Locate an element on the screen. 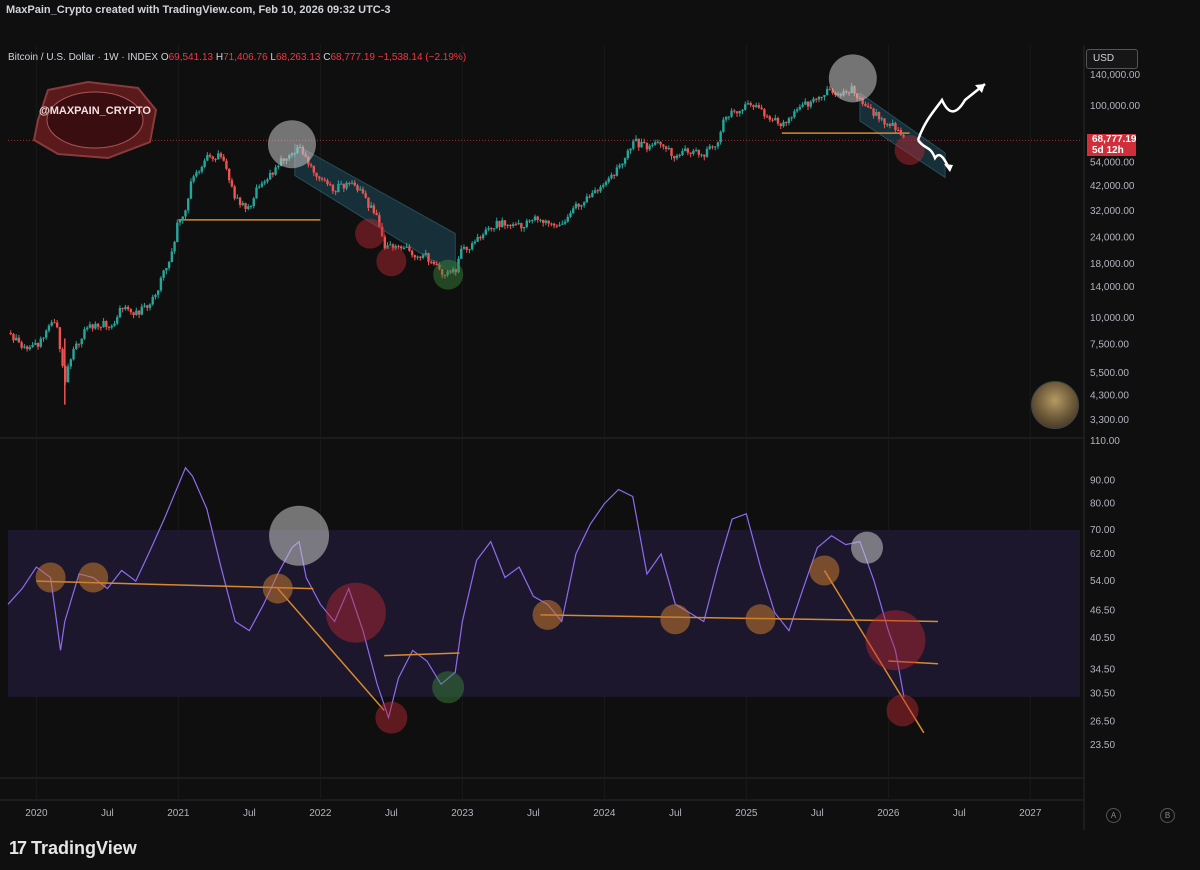 The height and width of the screenshot is (870, 1200). open-value: 69,541.13 is located at coordinates (191, 57).